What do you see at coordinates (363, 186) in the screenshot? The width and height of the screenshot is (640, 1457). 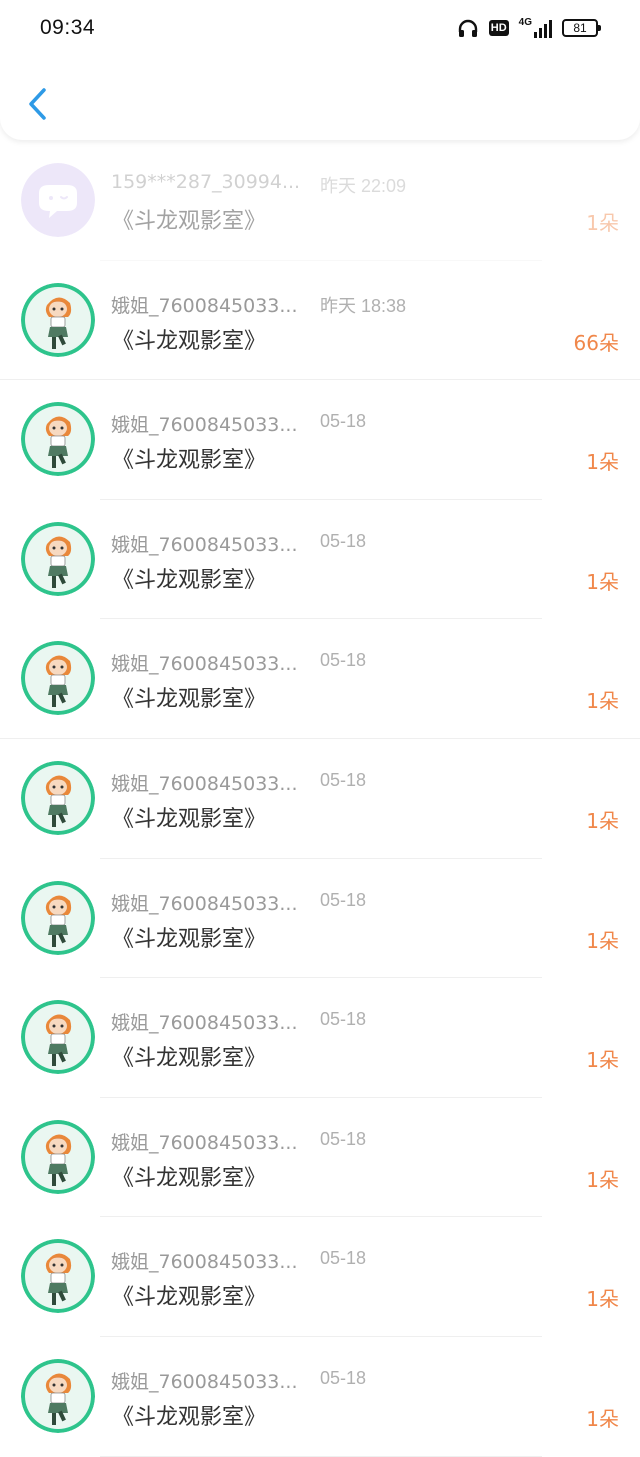 I see `timestamp: 昨天 22:09` at bounding box center [363, 186].